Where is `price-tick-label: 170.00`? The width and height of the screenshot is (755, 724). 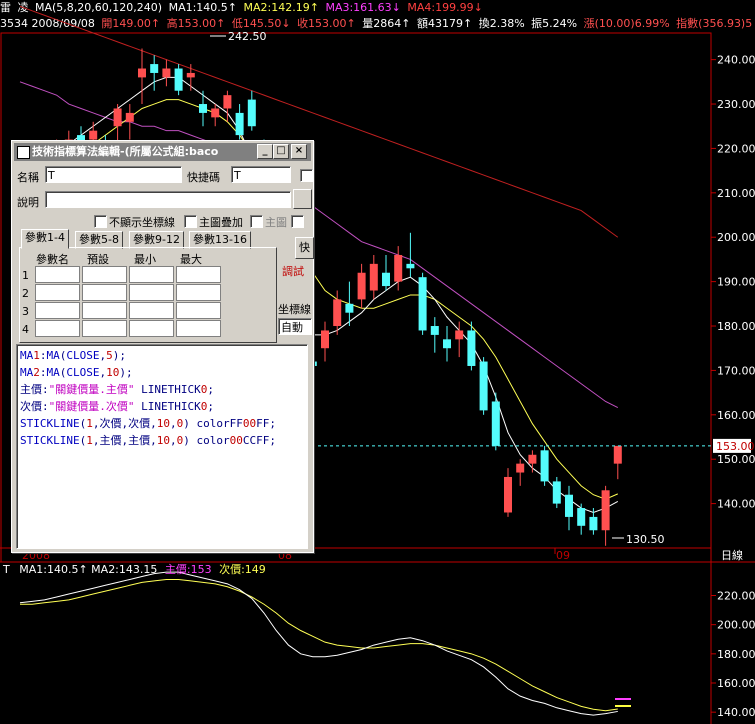 price-tick-label: 170.00 is located at coordinates (736, 370).